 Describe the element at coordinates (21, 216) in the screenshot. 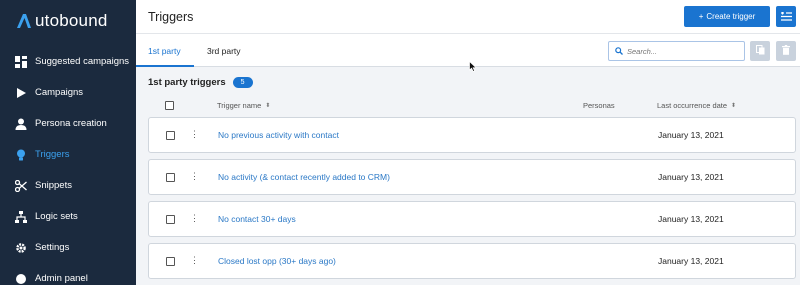

I see `sitemap-icon` at that location.